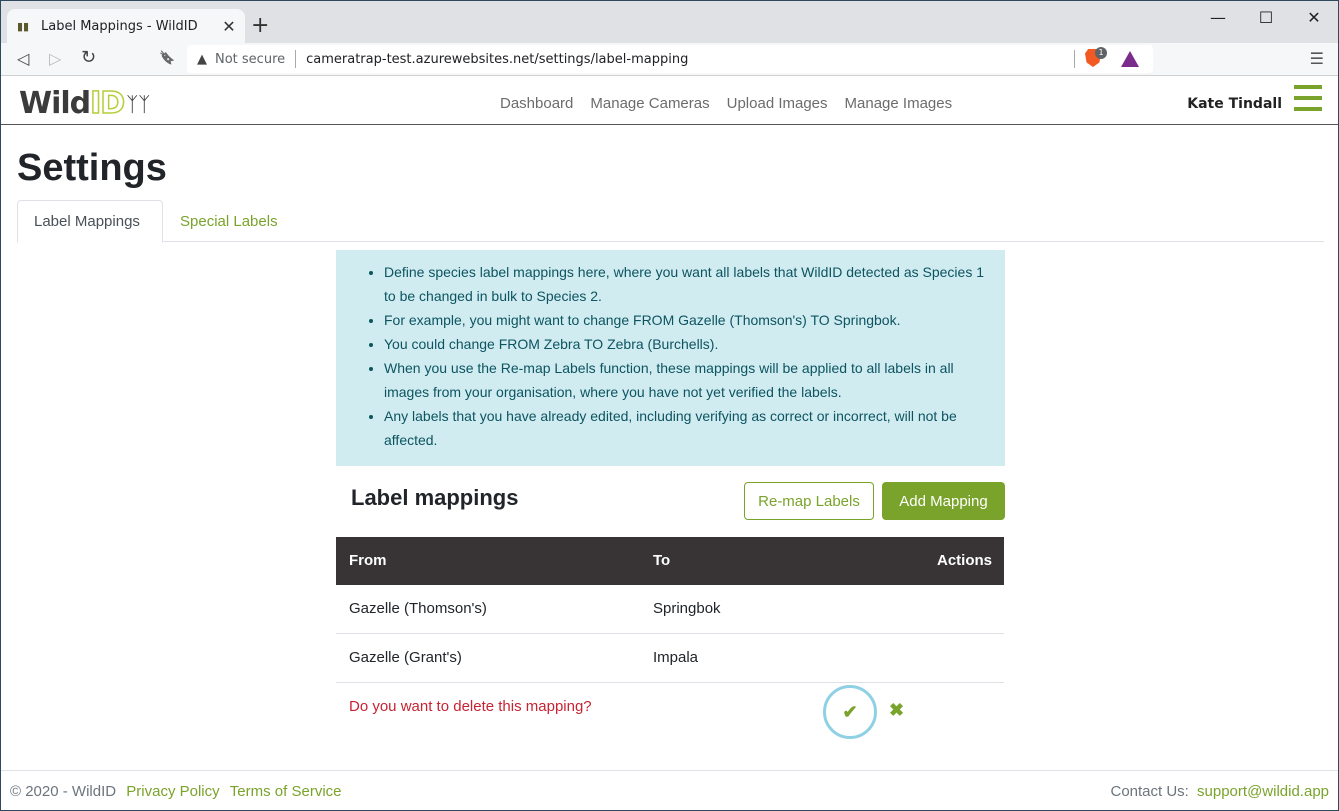  I want to click on brave-badge-count: 1, so click(1101, 53).